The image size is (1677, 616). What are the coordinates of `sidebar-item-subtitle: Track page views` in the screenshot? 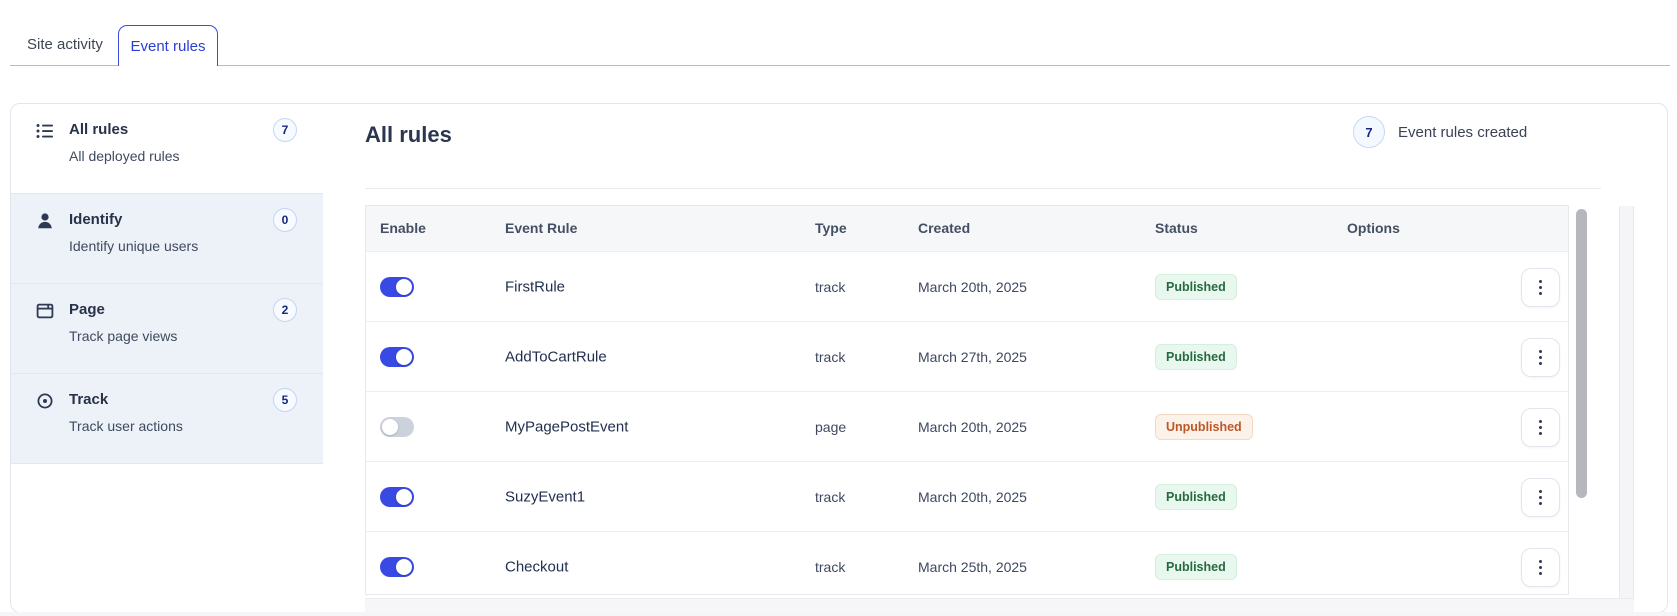 It's located at (123, 336).